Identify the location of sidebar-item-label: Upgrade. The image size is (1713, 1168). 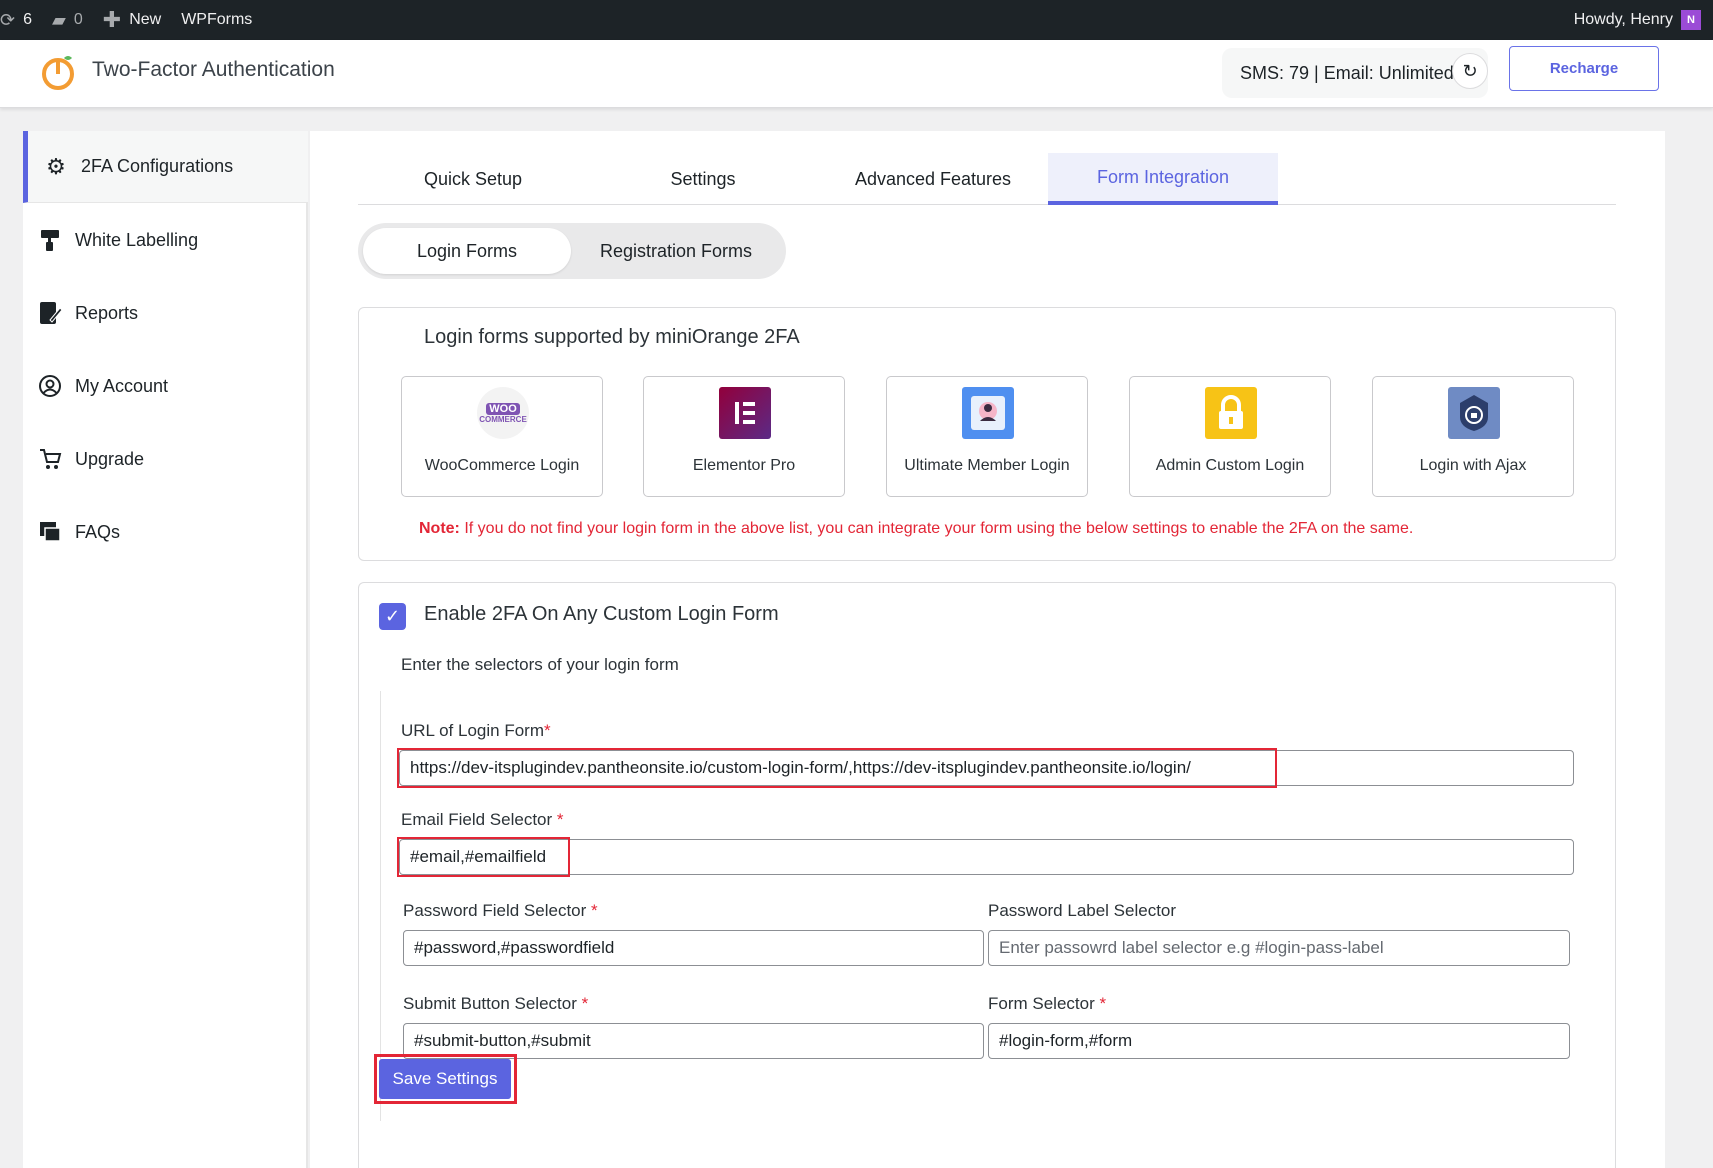
(110, 458).